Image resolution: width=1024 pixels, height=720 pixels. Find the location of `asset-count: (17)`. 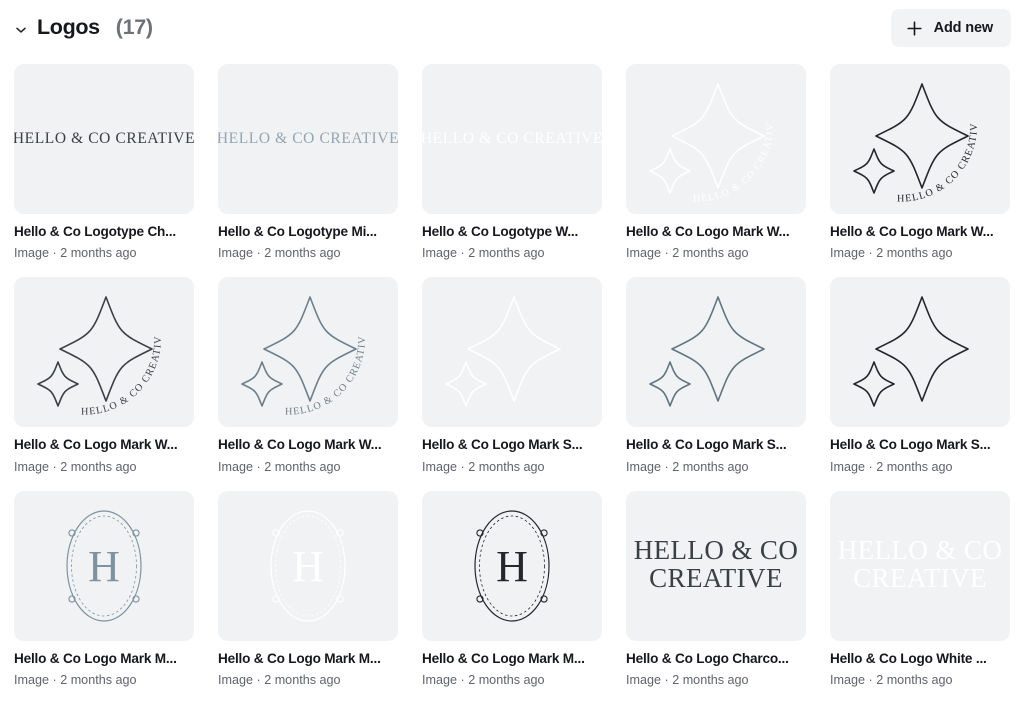

asset-count: (17) is located at coordinates (134, 27).